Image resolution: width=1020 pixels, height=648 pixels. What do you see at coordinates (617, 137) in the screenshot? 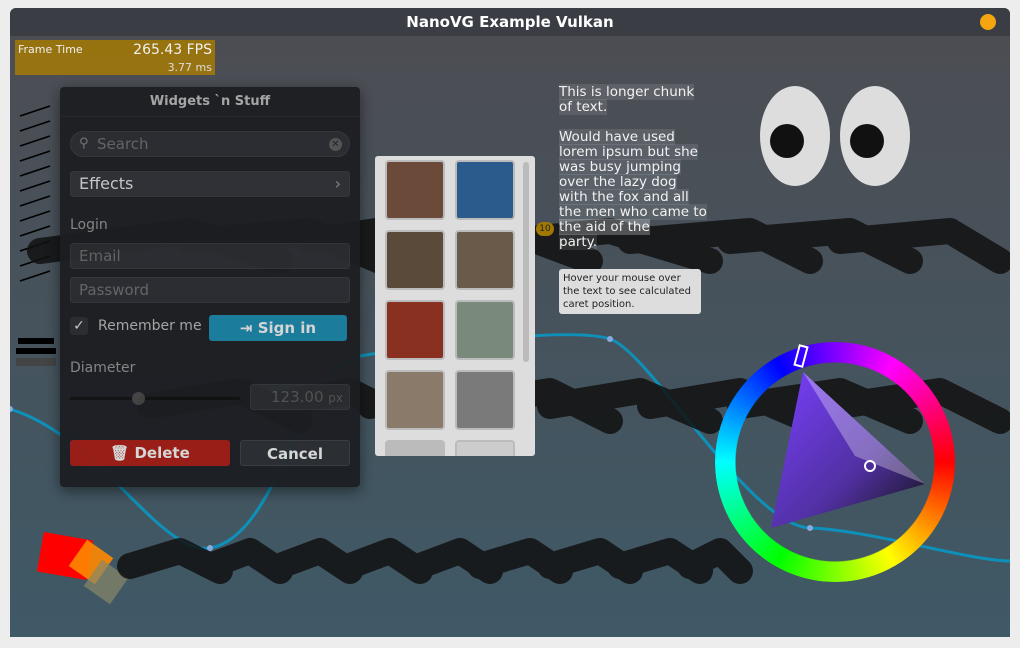
I see `text-line: Would have used` at bounding box center [617, 137].